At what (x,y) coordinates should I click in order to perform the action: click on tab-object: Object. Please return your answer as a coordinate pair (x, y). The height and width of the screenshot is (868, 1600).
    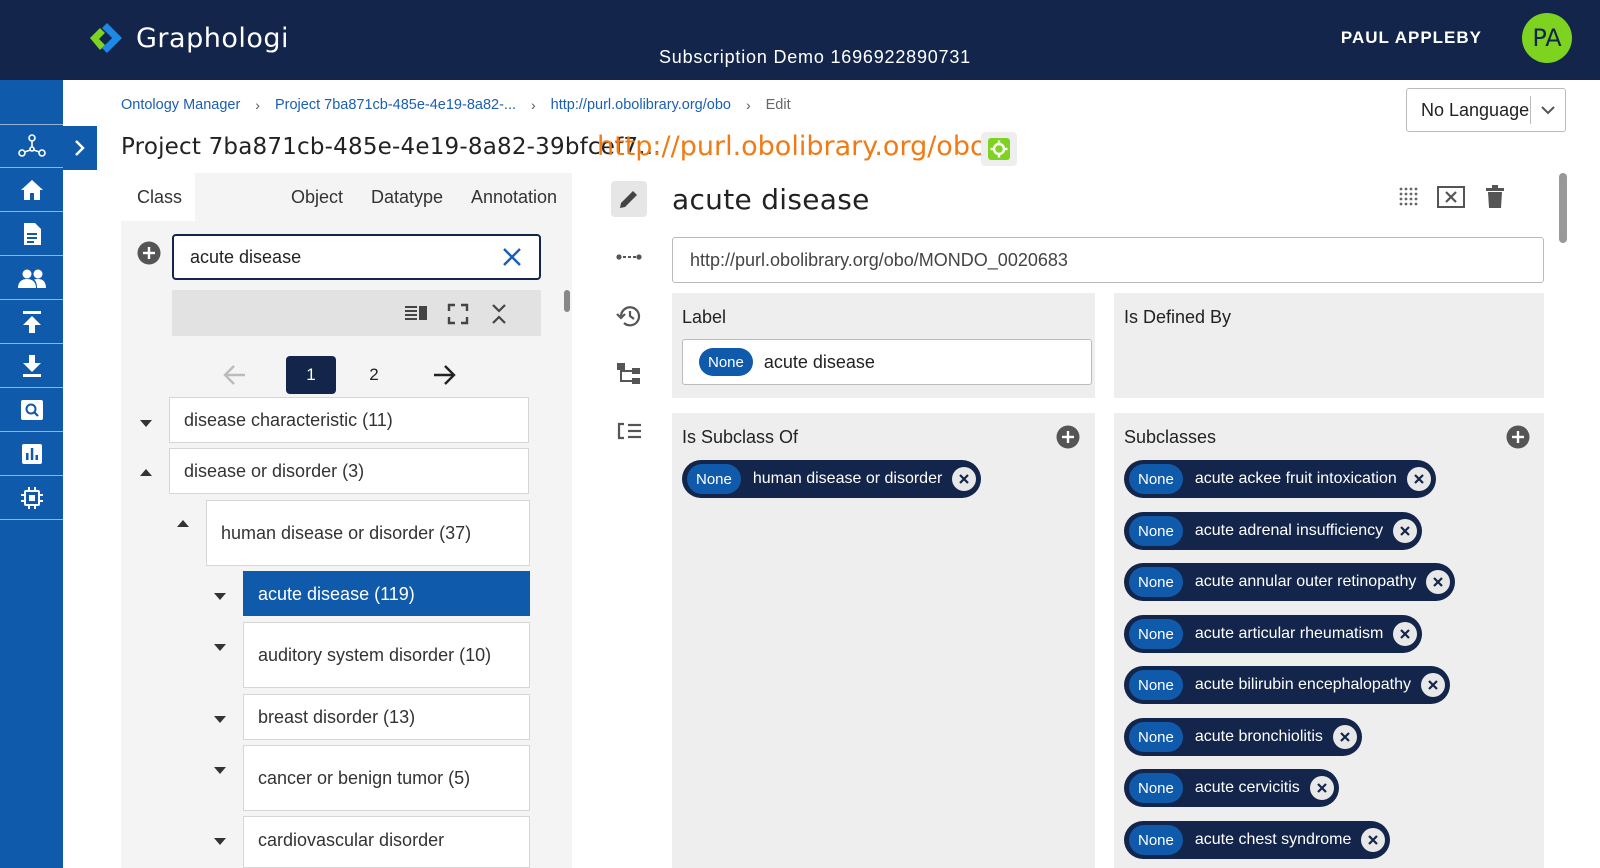
    Looking at the image, I should click on (317, 197).